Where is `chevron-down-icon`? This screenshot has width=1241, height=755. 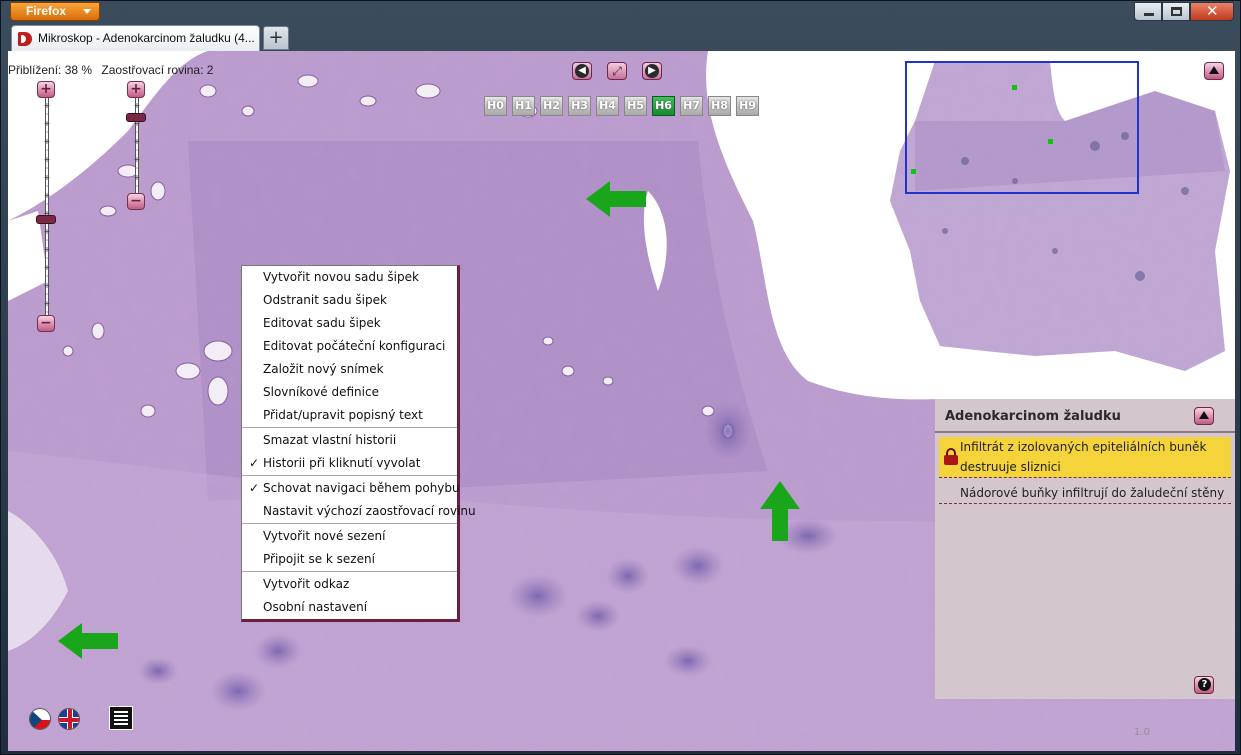
chevron-down-icon is located at coordinates (87, 11).